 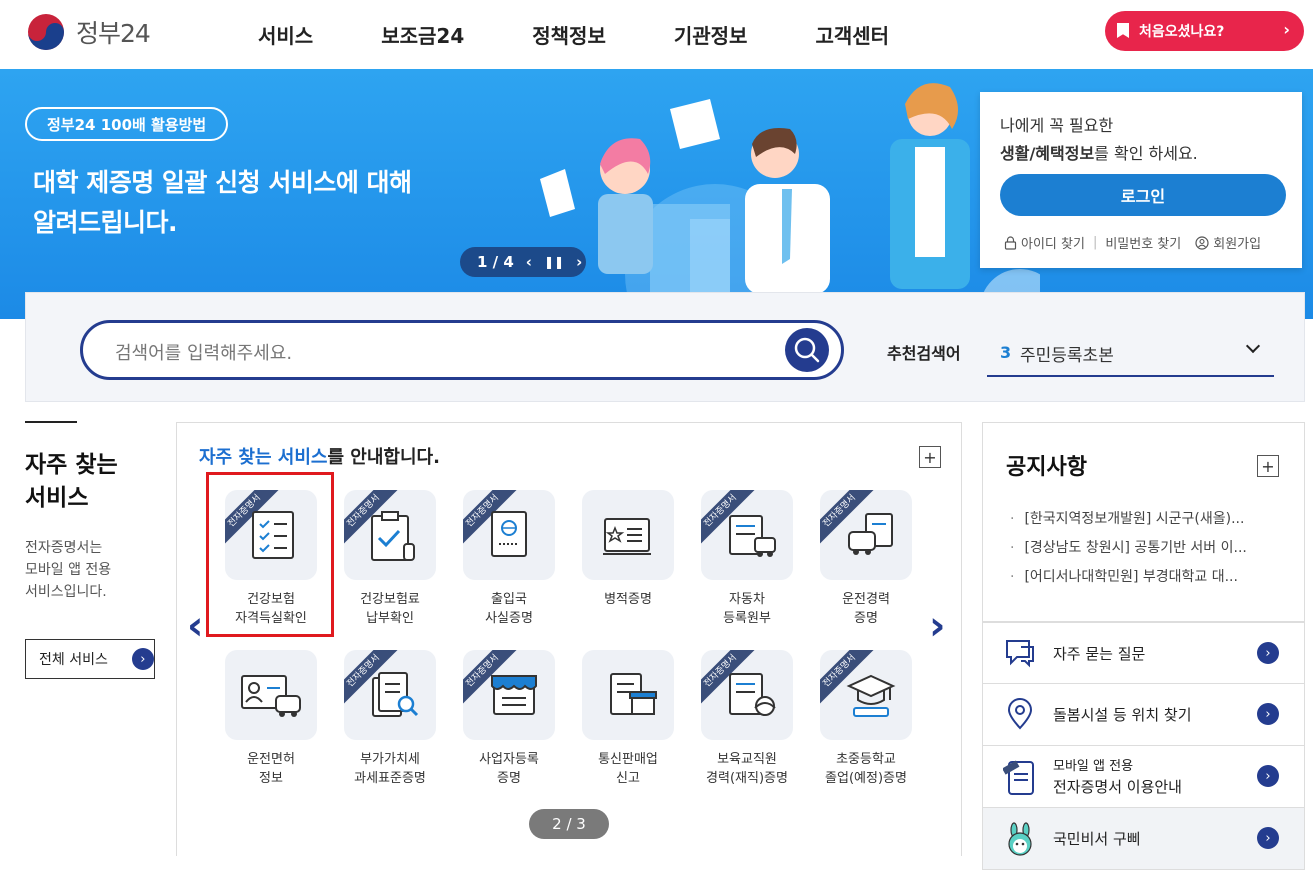 I want to click on tax-document-icon, so click(x=395, y=694).